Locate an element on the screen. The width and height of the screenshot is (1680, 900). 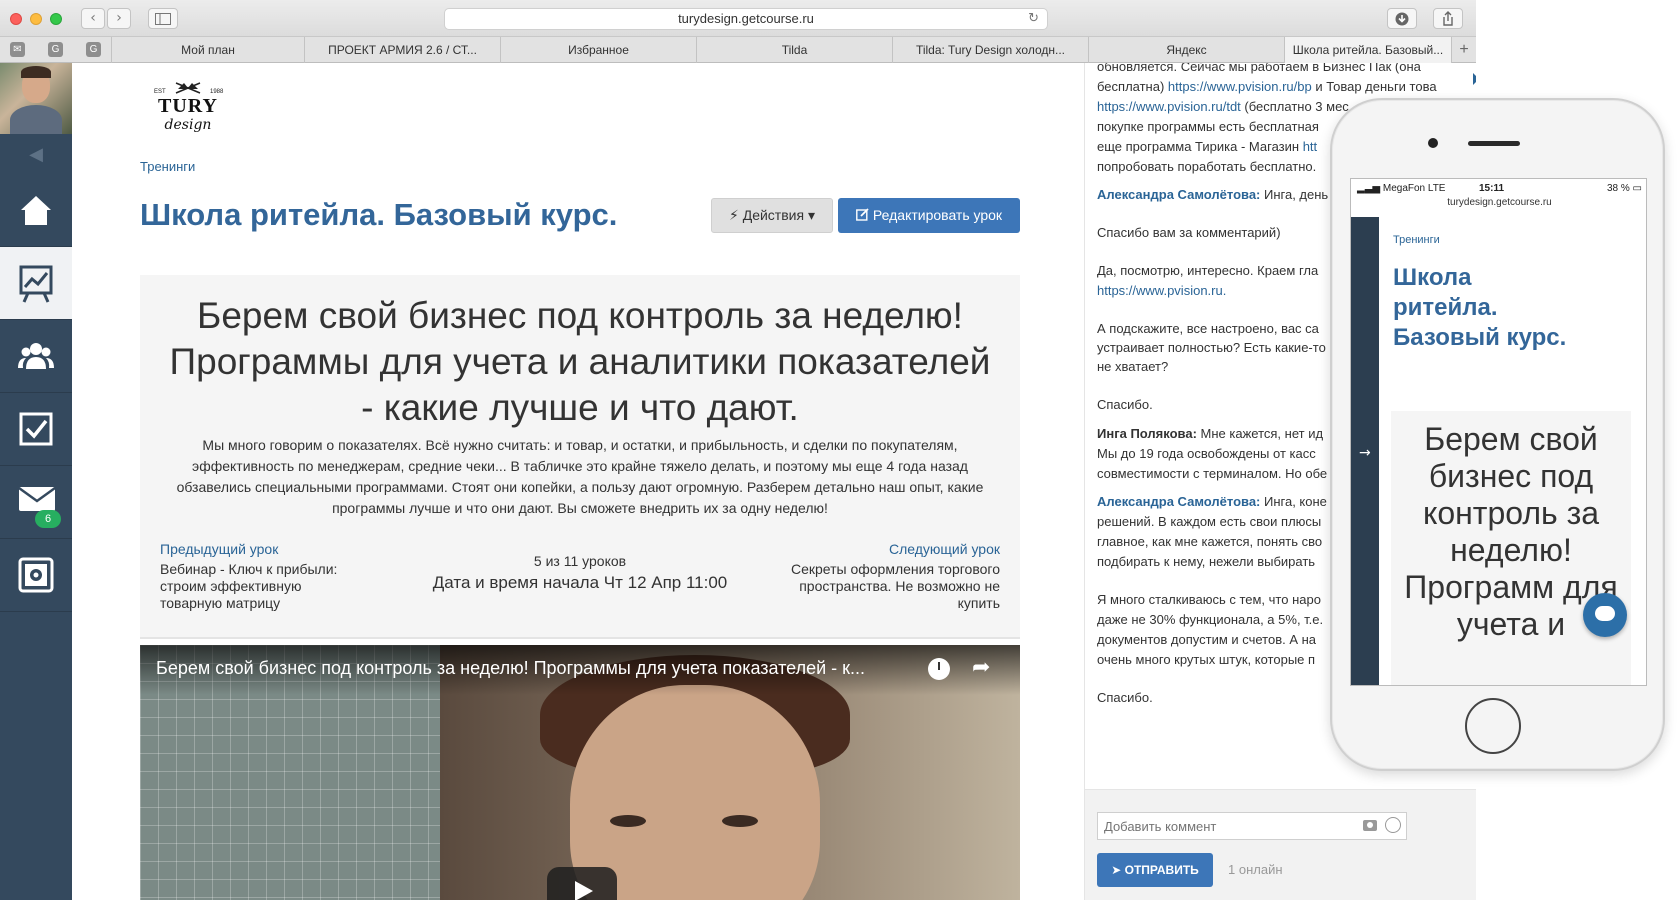
comment-input is located at coordinates (1252, 826).